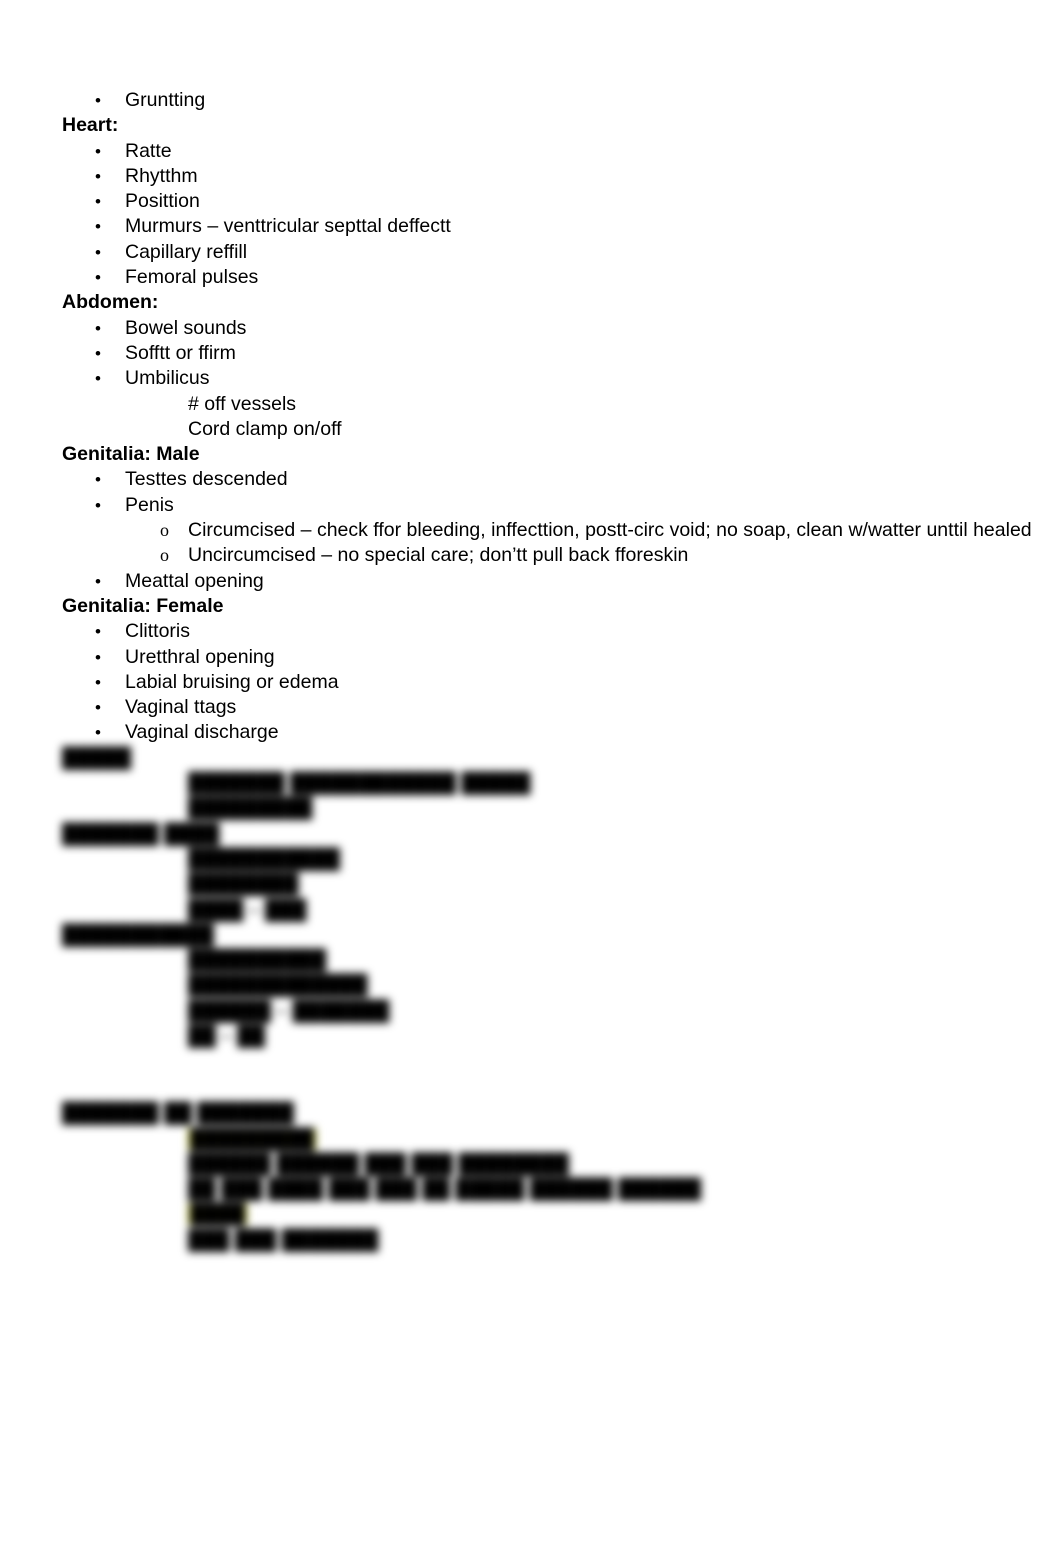  What do you see at coordinates (288, 226) in the screenshot?
I see `list-item-label: Murmurs – venttricular septtal deffectt` at bounding box center [288, 226].